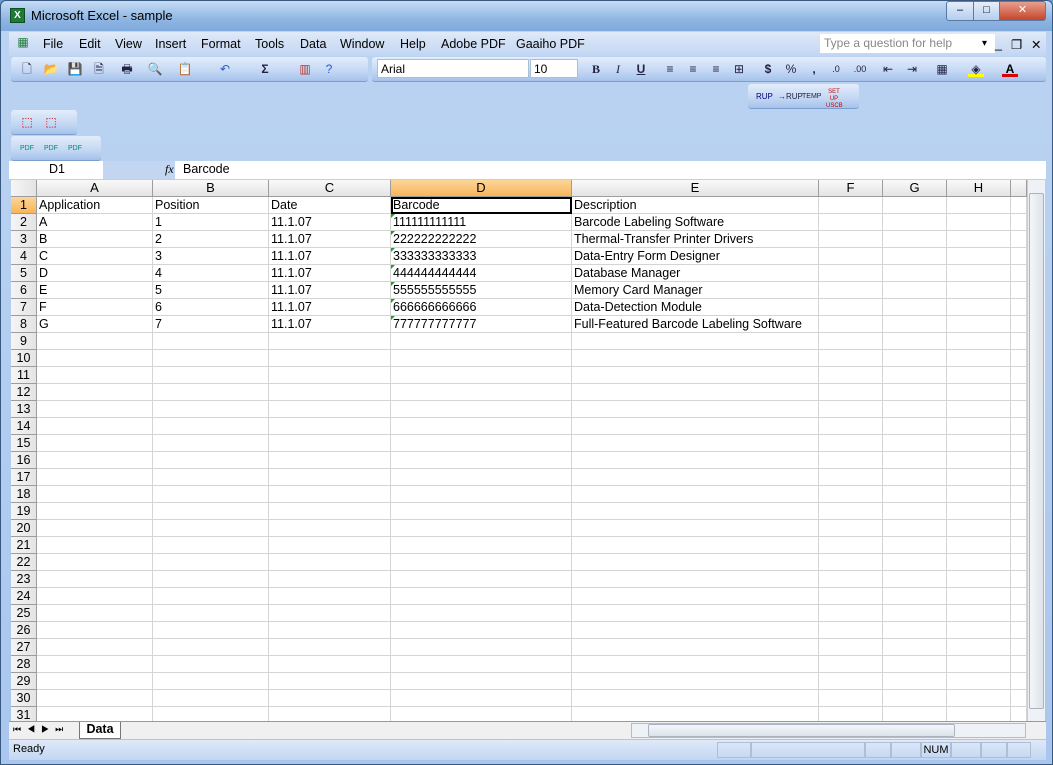  I want to click on cell-e24, so click(695, 596).